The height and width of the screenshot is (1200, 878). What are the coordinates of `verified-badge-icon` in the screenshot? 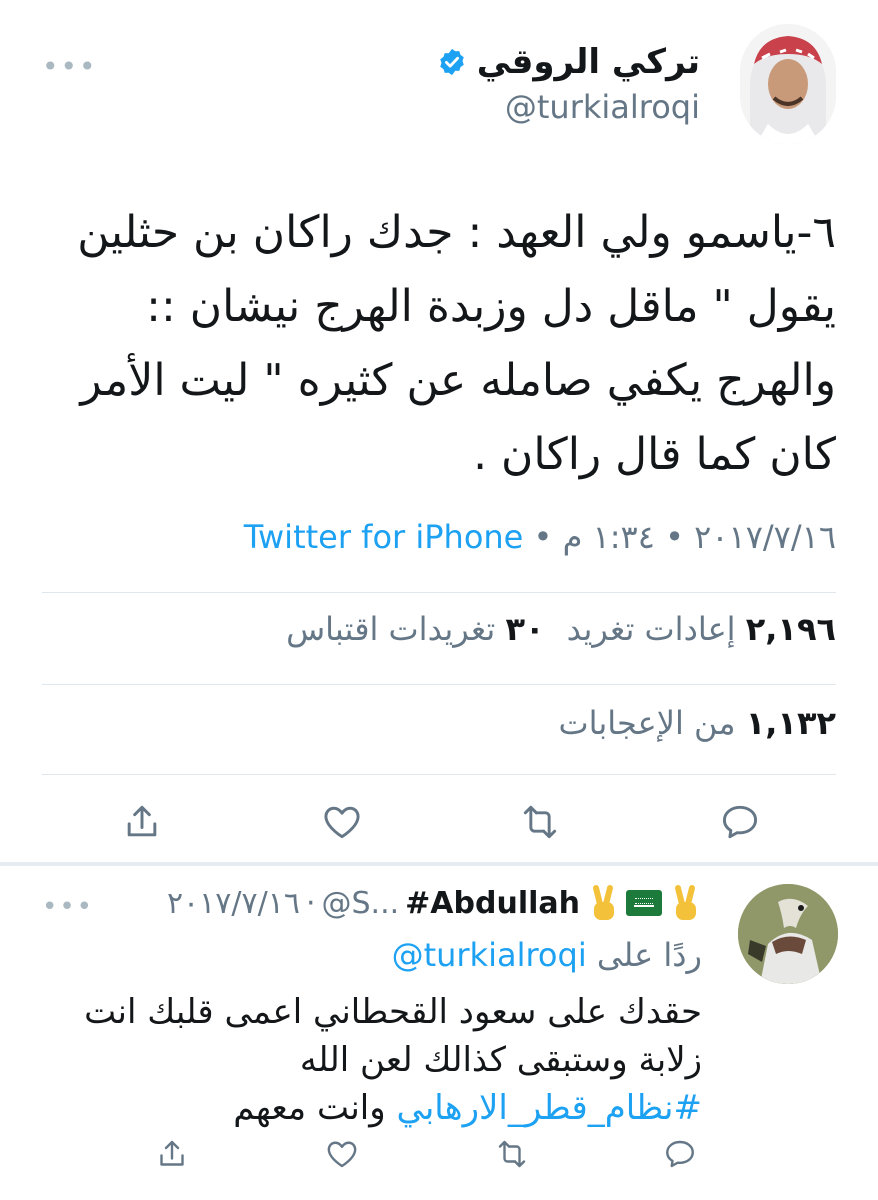 It's located at (452, 62).